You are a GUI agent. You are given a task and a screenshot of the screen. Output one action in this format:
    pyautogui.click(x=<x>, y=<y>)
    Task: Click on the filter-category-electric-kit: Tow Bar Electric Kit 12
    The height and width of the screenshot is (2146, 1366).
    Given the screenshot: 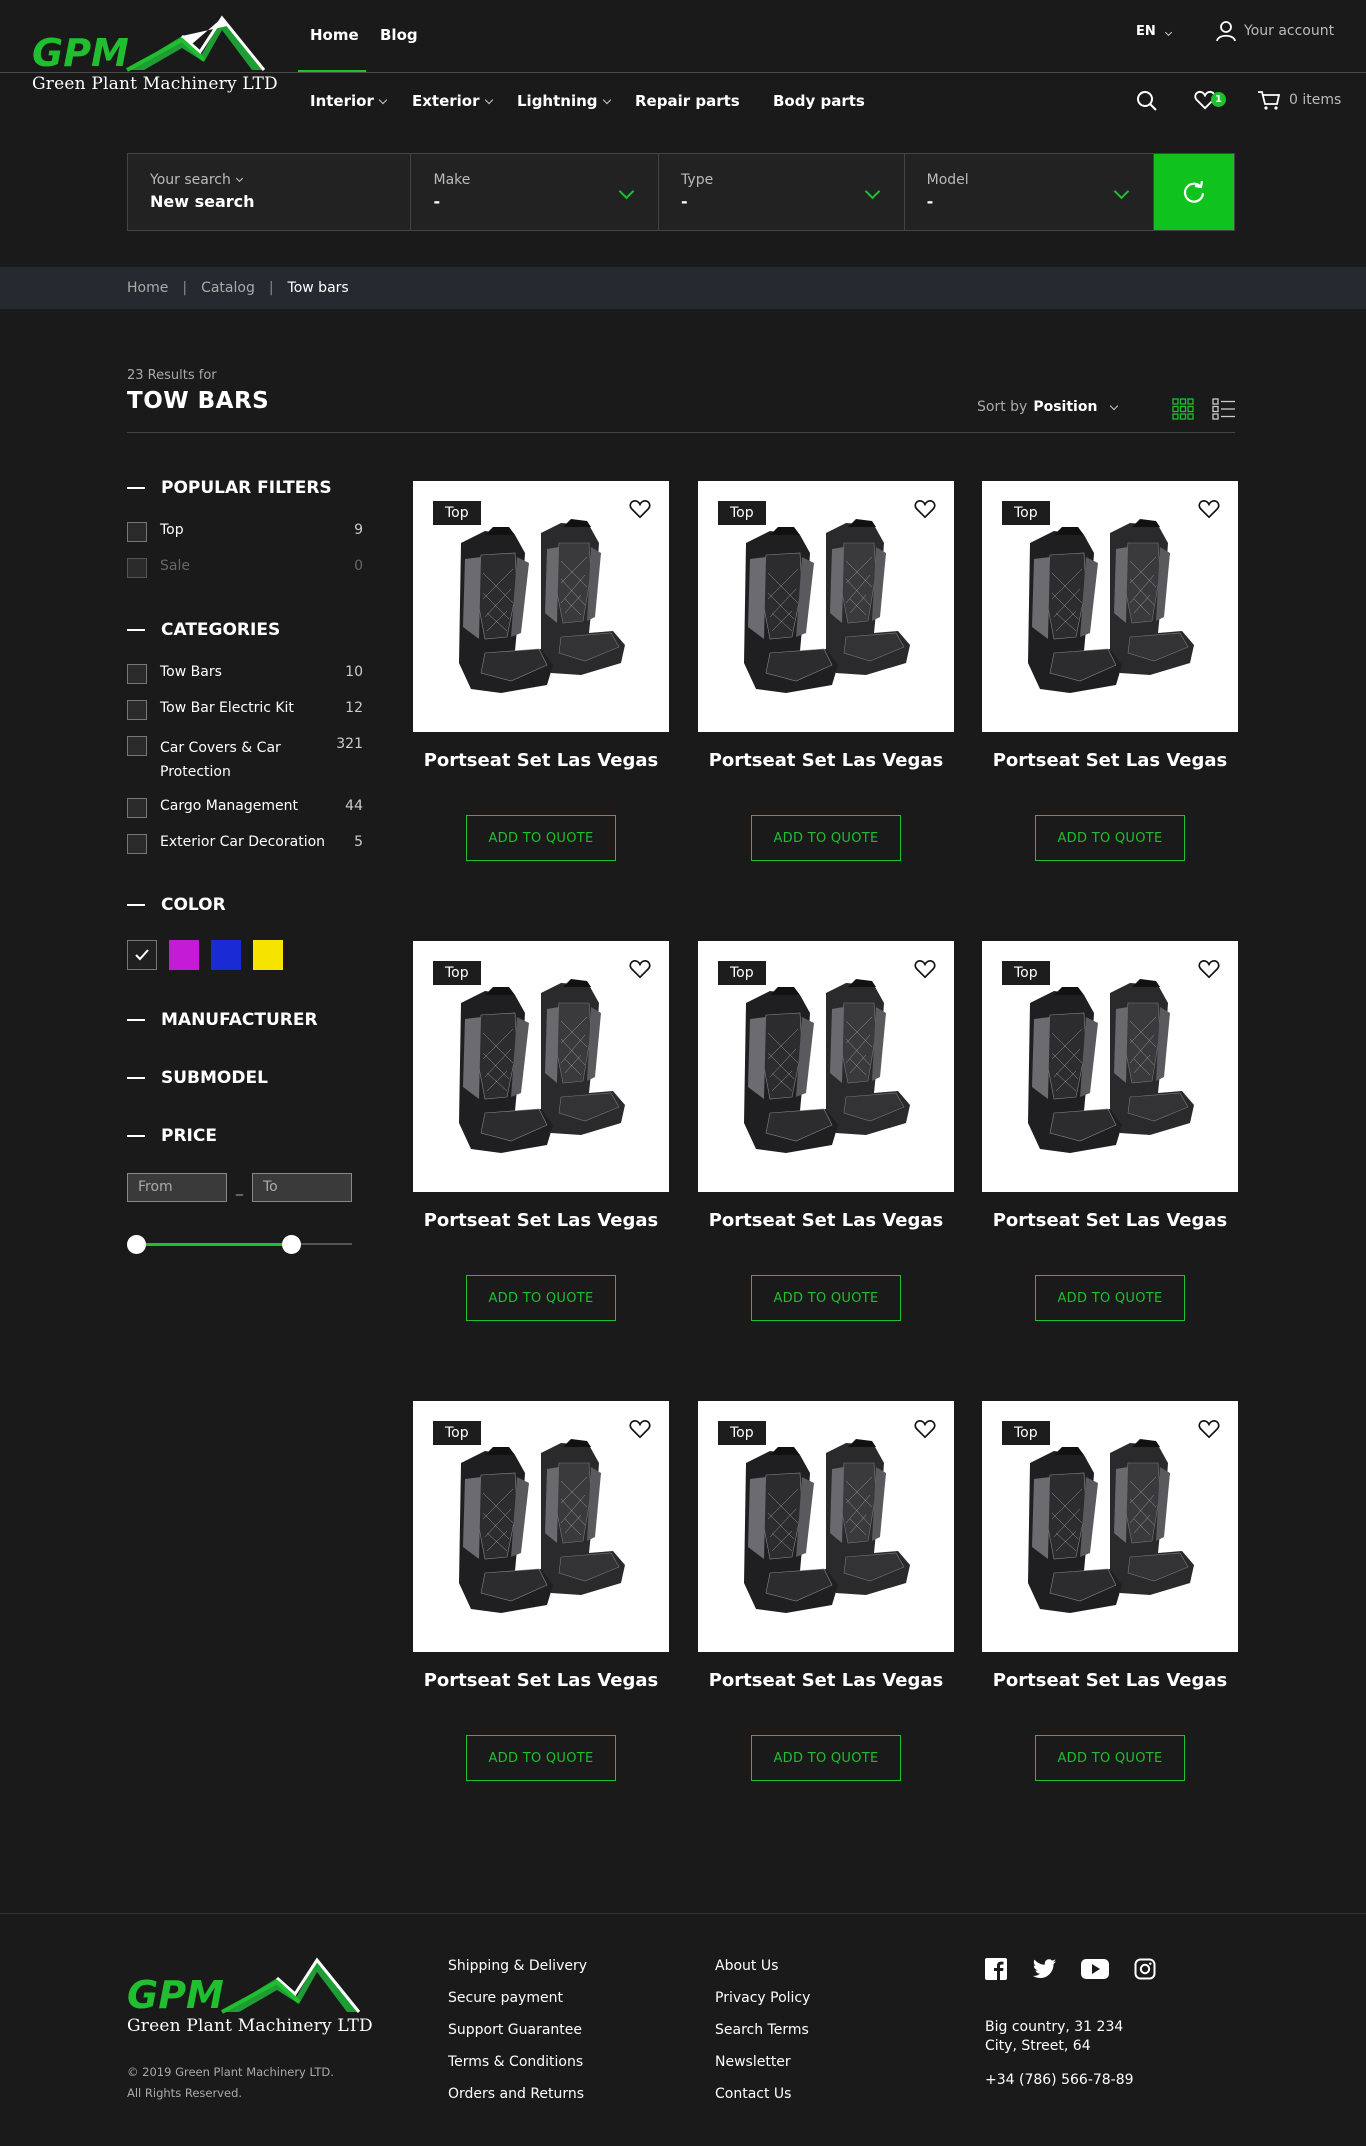 What is the action you would take?
    pyautogui.click(x=245, y=710)
    